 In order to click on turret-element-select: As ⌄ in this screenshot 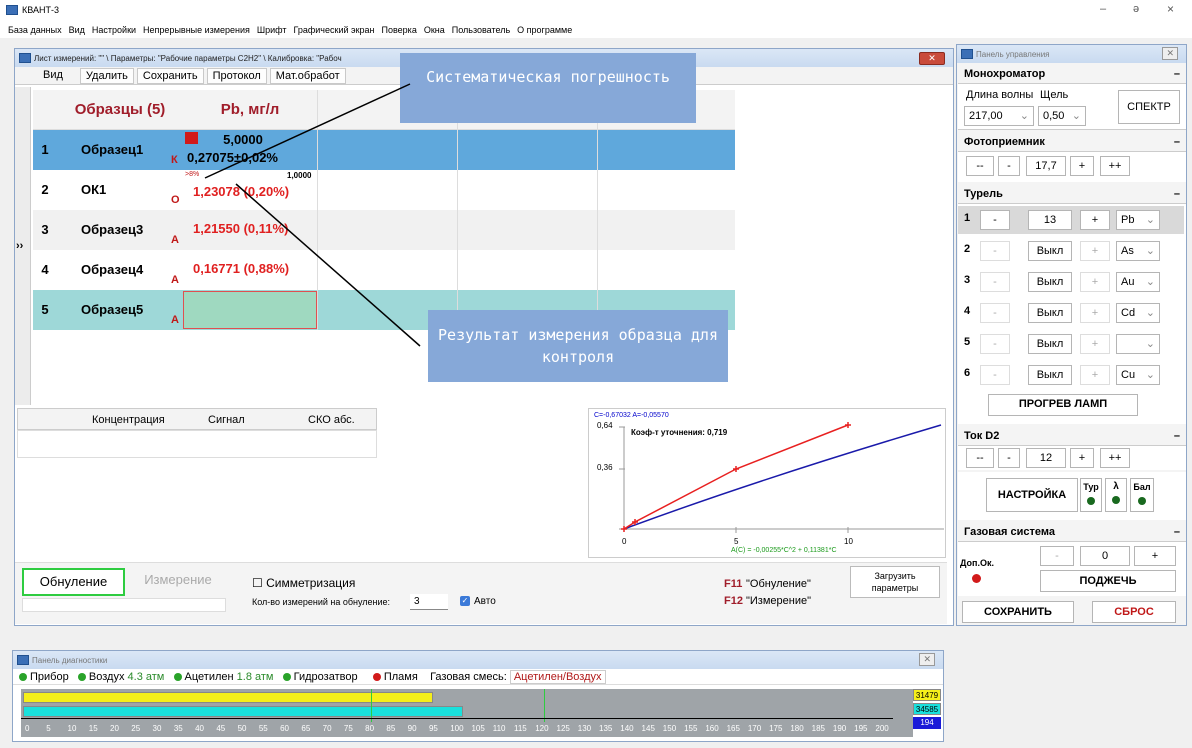, I will do `click(1138, 251)`.